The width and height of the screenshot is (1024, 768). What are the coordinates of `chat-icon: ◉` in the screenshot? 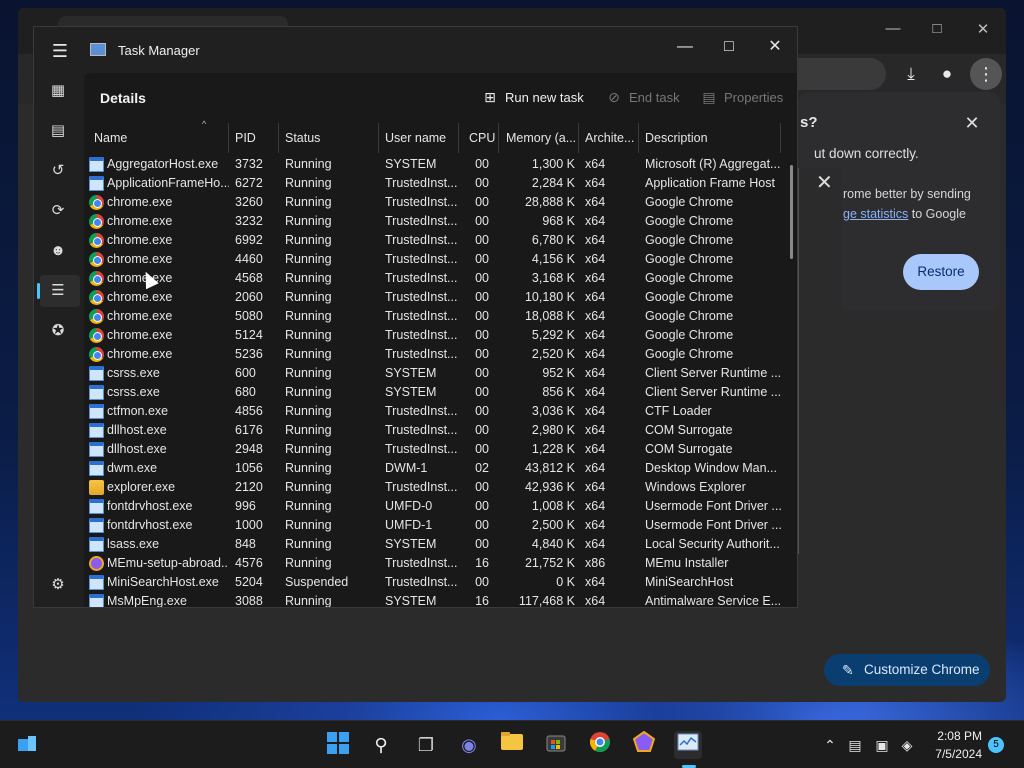 It's located at (469, 745).